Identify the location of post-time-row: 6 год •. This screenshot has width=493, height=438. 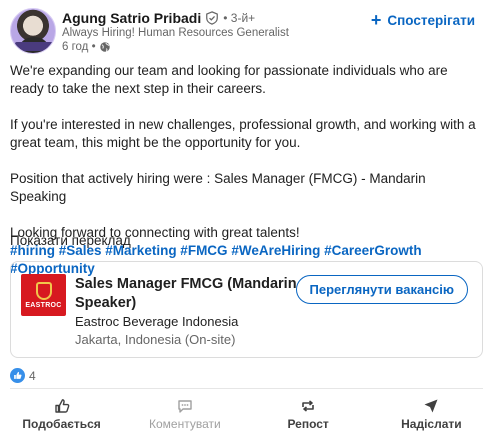
(86, 47).